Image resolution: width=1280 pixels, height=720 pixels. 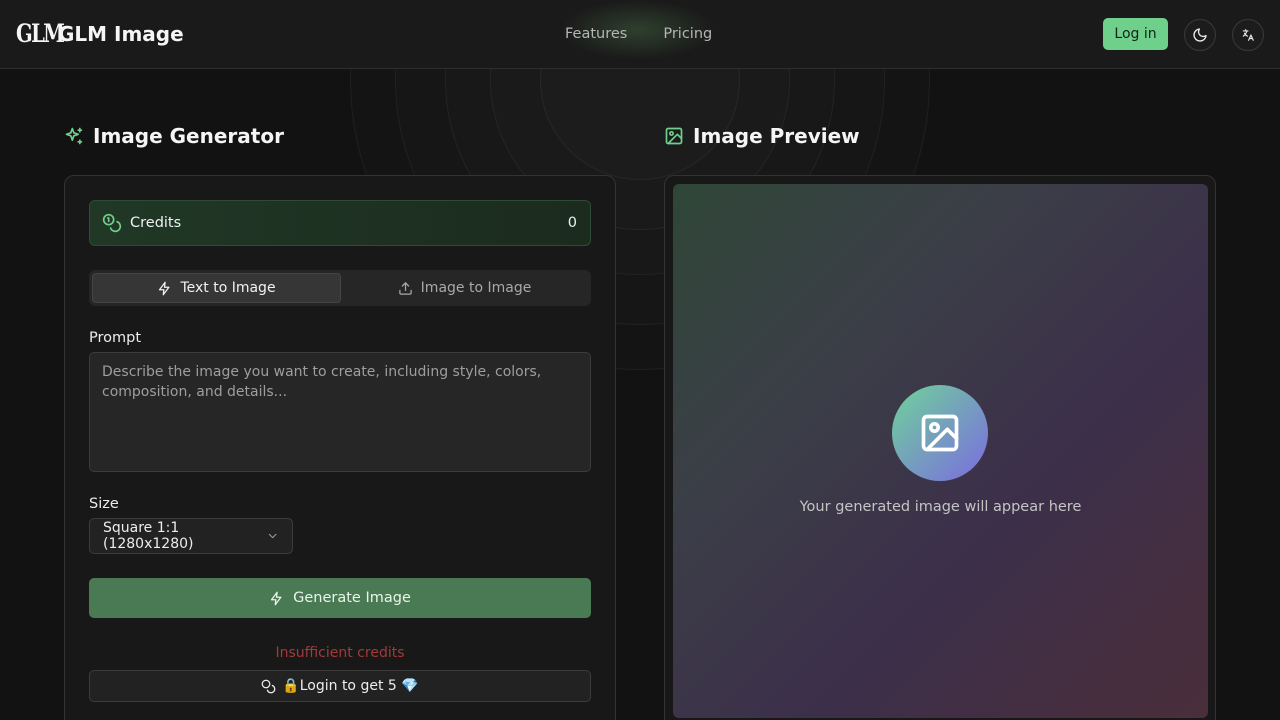 I want to click on credits-value: 0, so click(x=572, y=223).